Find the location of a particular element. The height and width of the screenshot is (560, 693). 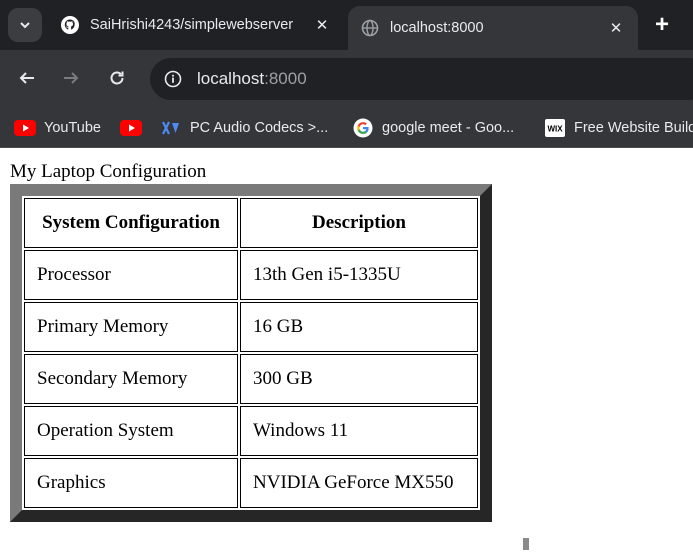

table-cell-label: Processor is located at coordinates (131, 275).